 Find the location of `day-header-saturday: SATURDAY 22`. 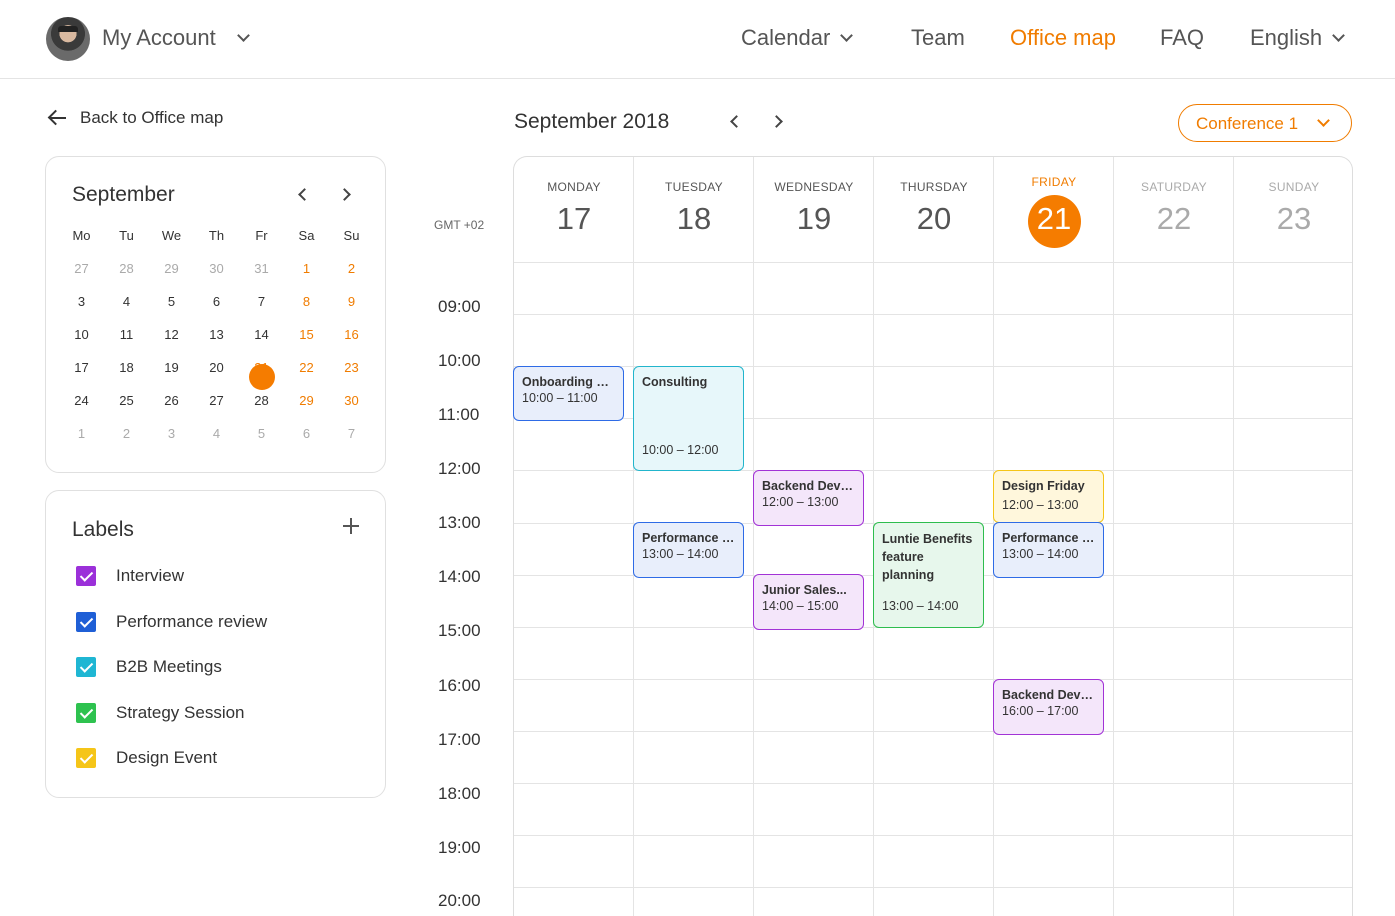

day-header-saturday: SATURDAY 22 is located at coordinates (1174, 209).